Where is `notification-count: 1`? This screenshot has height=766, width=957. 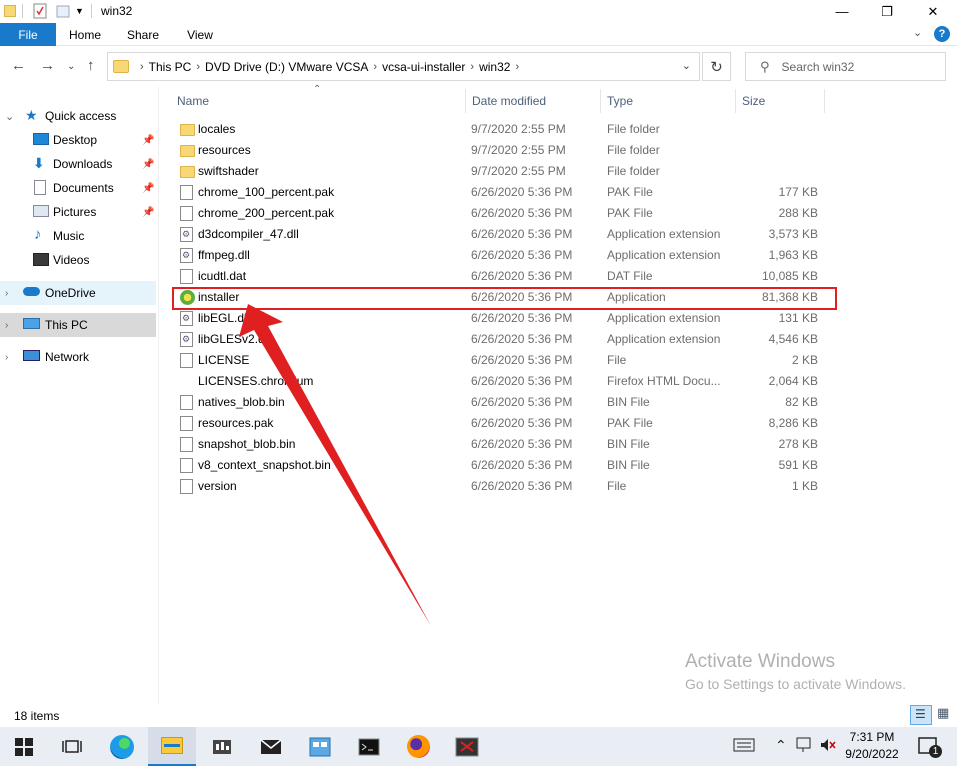 notification-count: 1 is located at coordinates (935, 751).